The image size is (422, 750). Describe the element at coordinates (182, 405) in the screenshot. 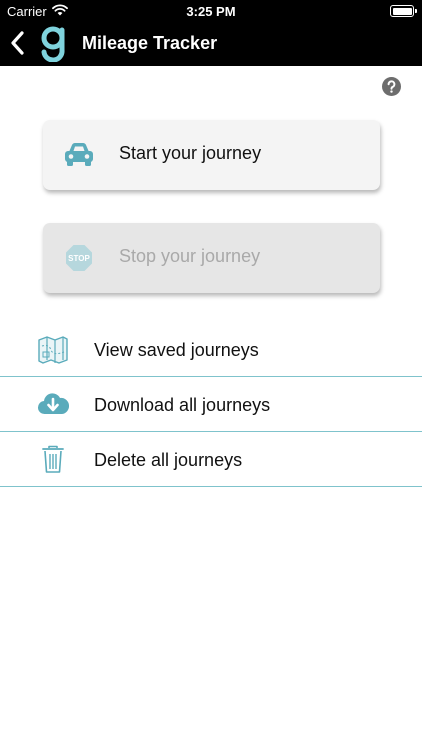

I see `download-all-journeys-label: Download all journeys` at that location.